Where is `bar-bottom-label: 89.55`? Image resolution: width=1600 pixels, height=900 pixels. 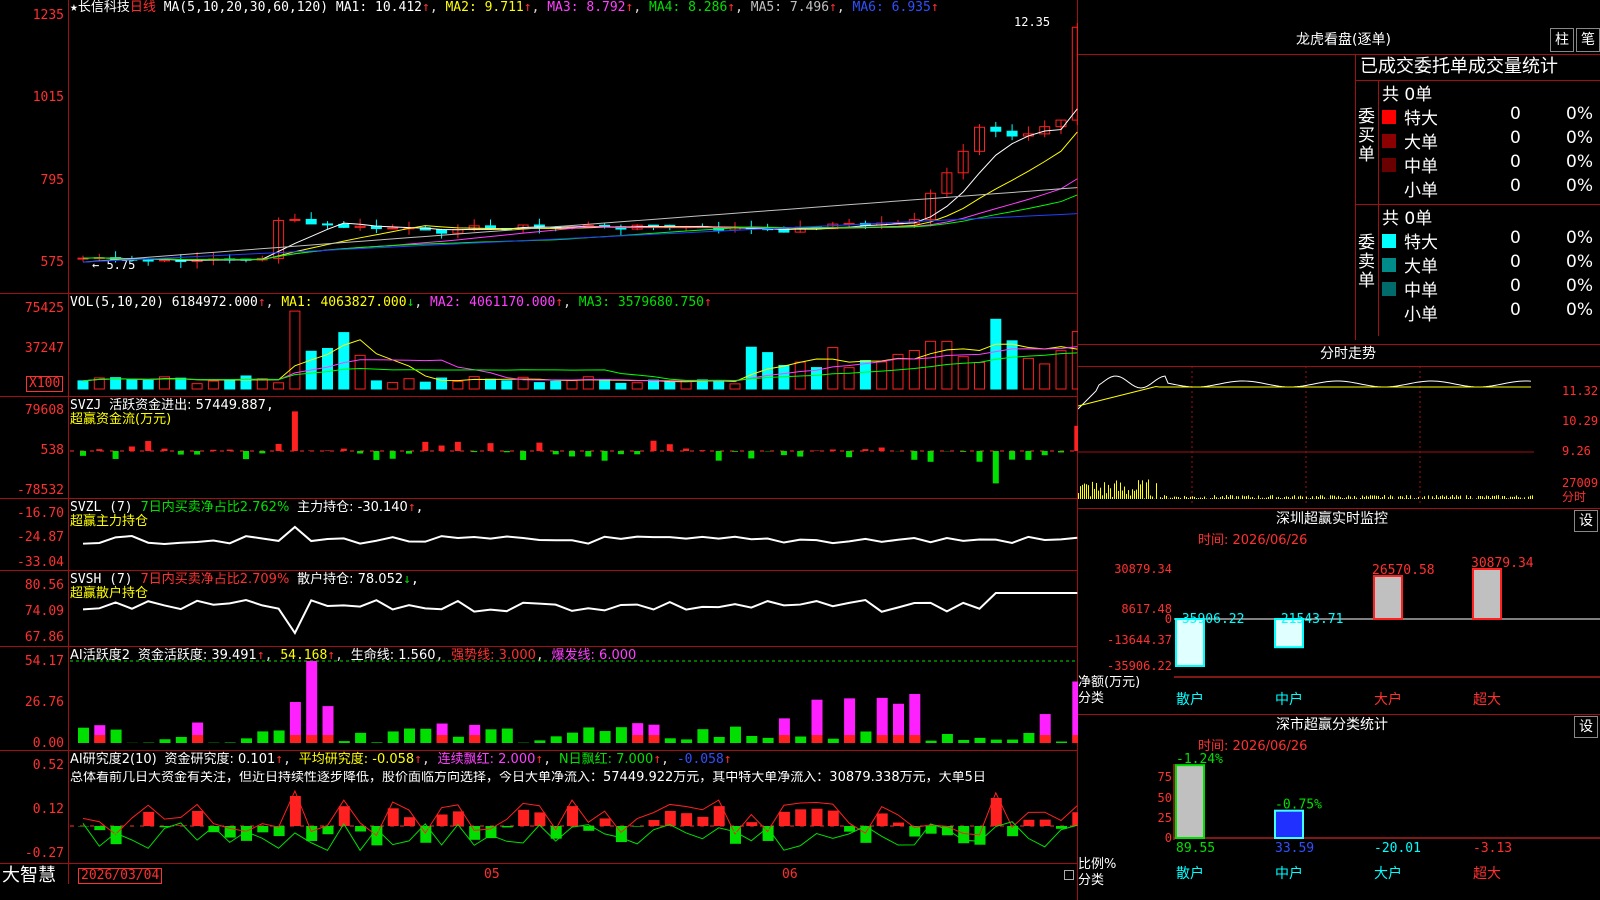 bar-bottom-label: 89.55 is located at coordinates (1195, 848).